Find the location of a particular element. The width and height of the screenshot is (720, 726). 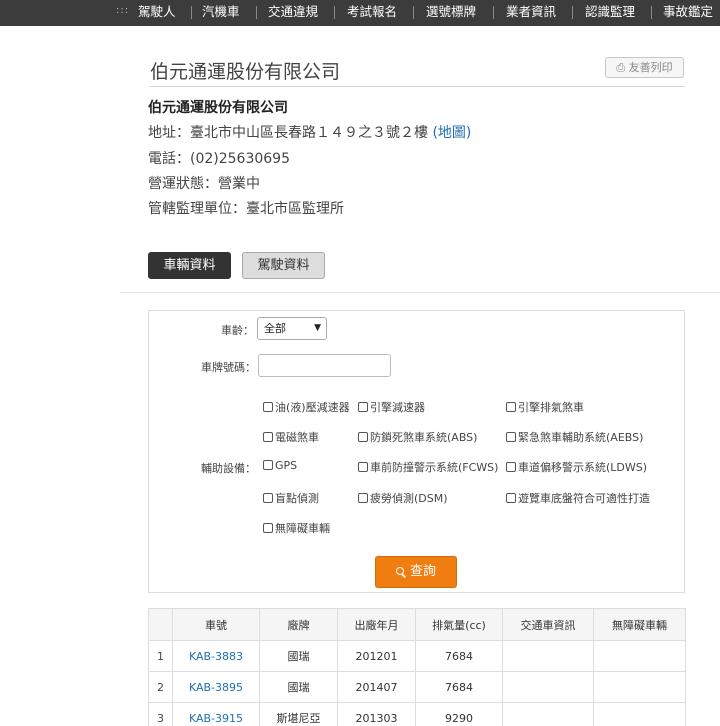

checkbox-ldws: 車道偏移警示系統(LDWS) is located at coordinates (576, 467).